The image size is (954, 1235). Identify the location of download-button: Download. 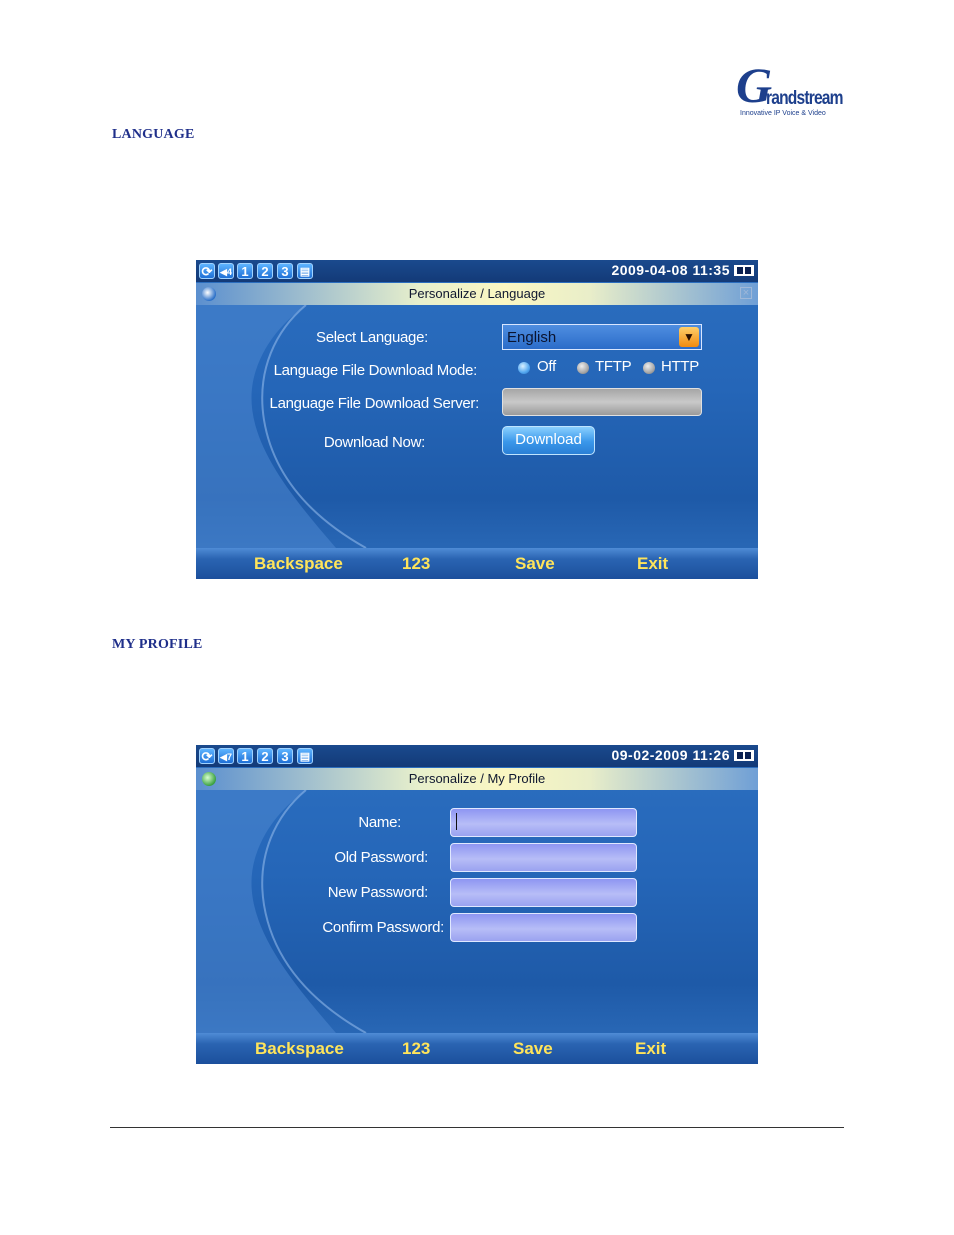
(548, 440).